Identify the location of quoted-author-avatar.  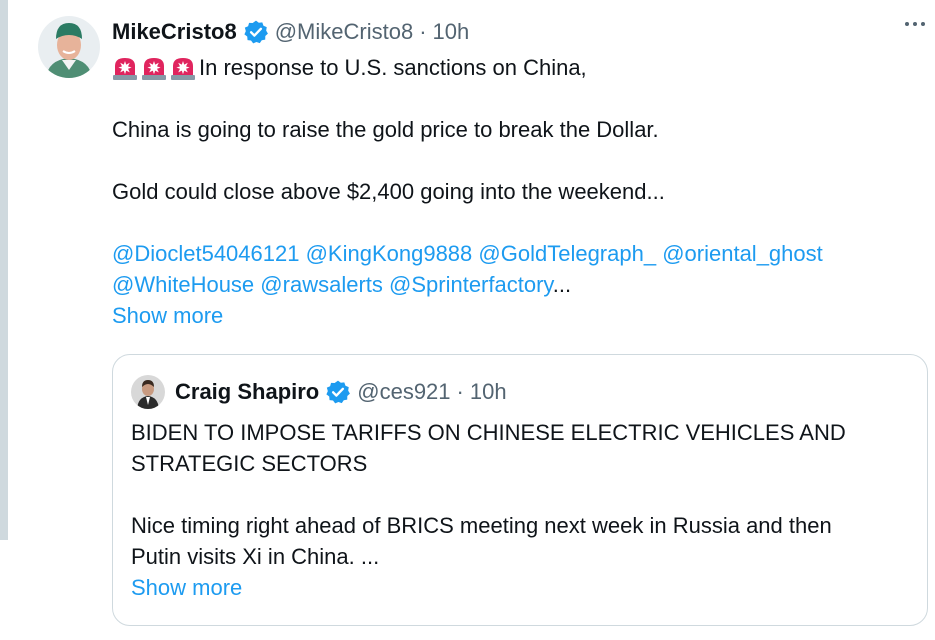
(148, 392).